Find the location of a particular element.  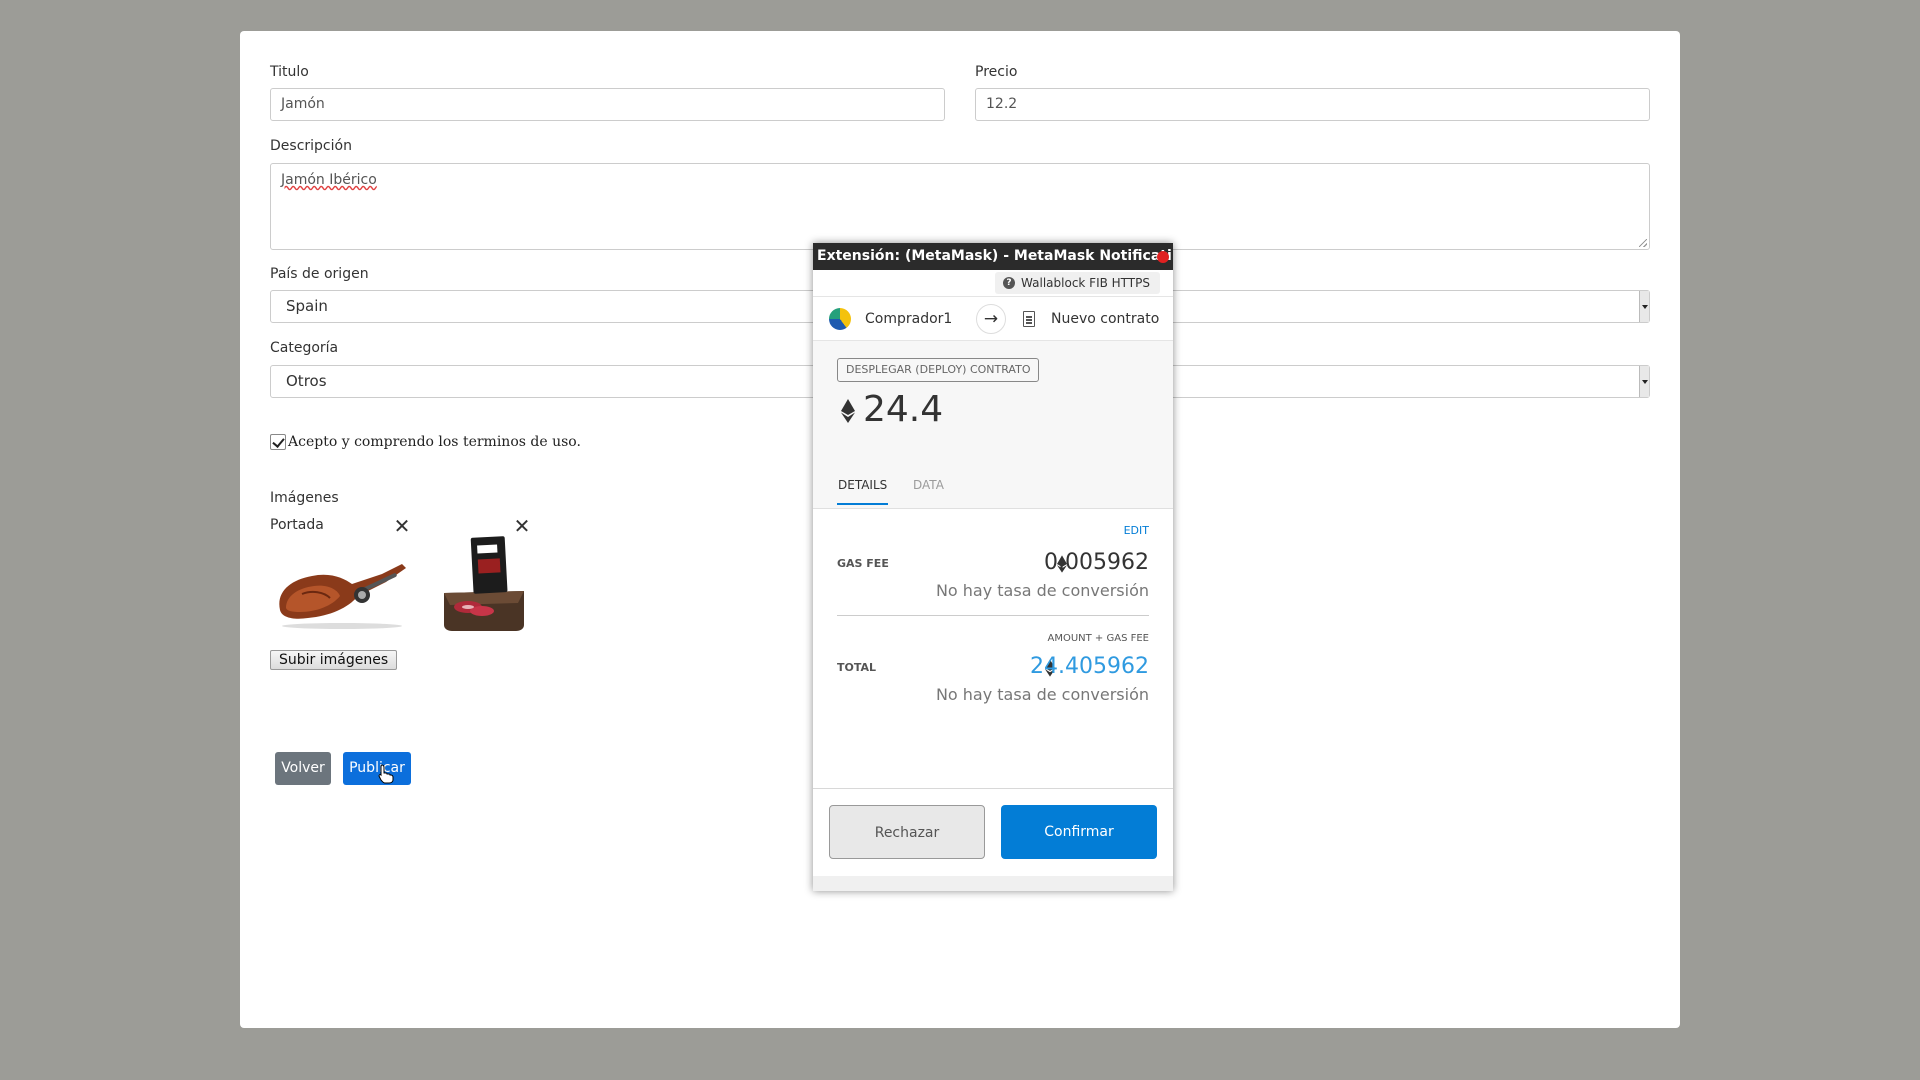

price-input: 12.2 is located at coordinates (1312, 104).